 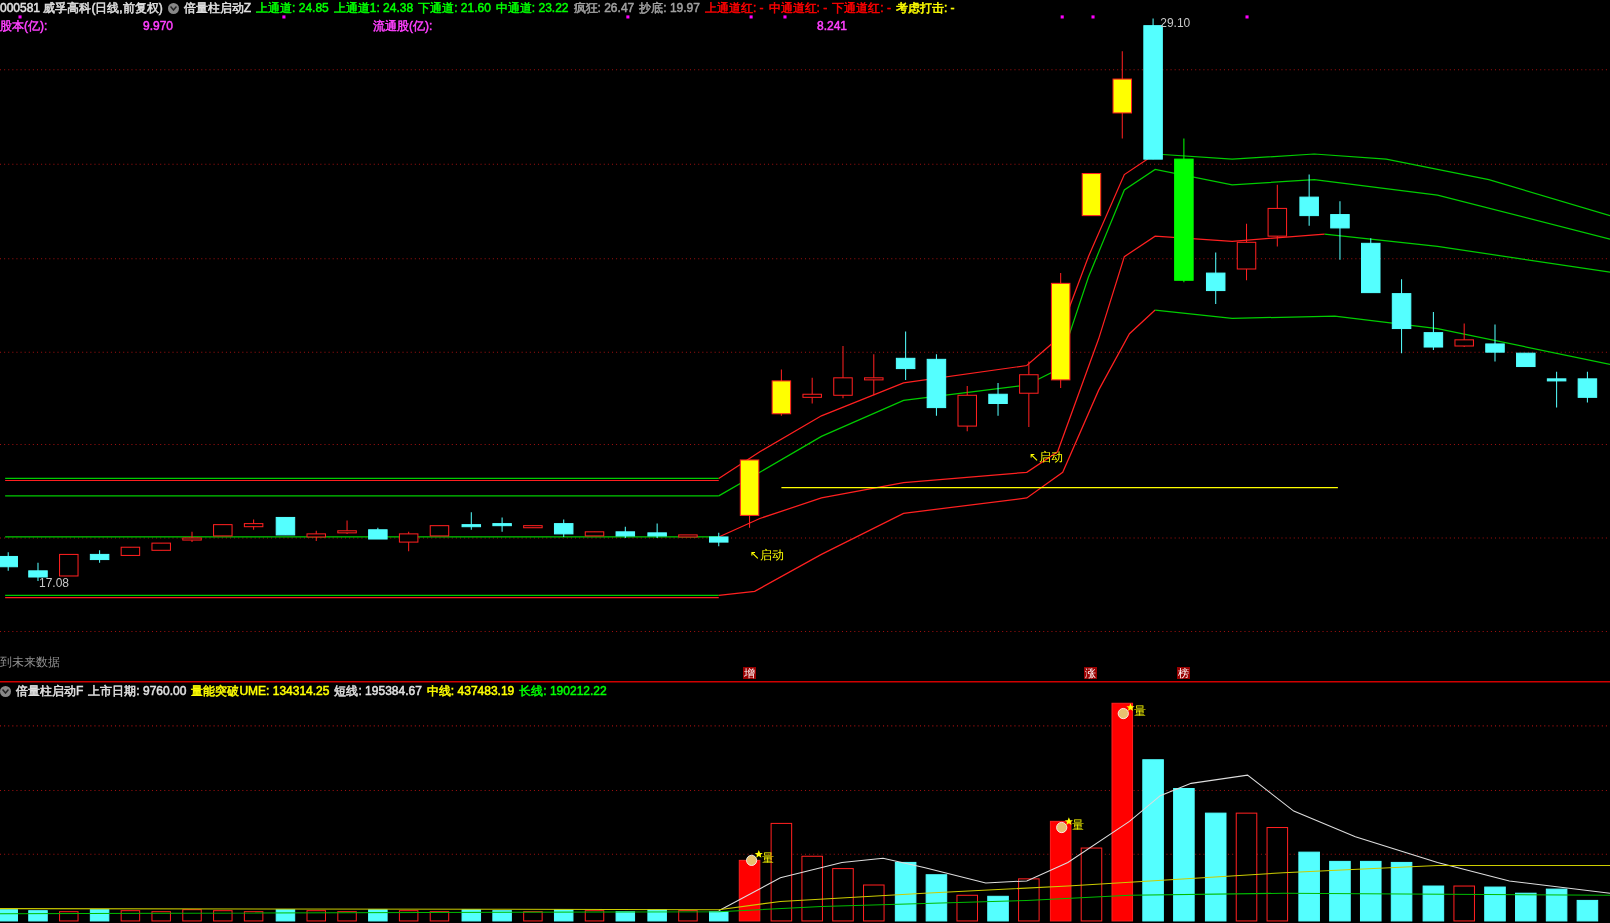 I want to click on indicator-value: 量能突破UME: 134314.25, so click(x=260, y=691).